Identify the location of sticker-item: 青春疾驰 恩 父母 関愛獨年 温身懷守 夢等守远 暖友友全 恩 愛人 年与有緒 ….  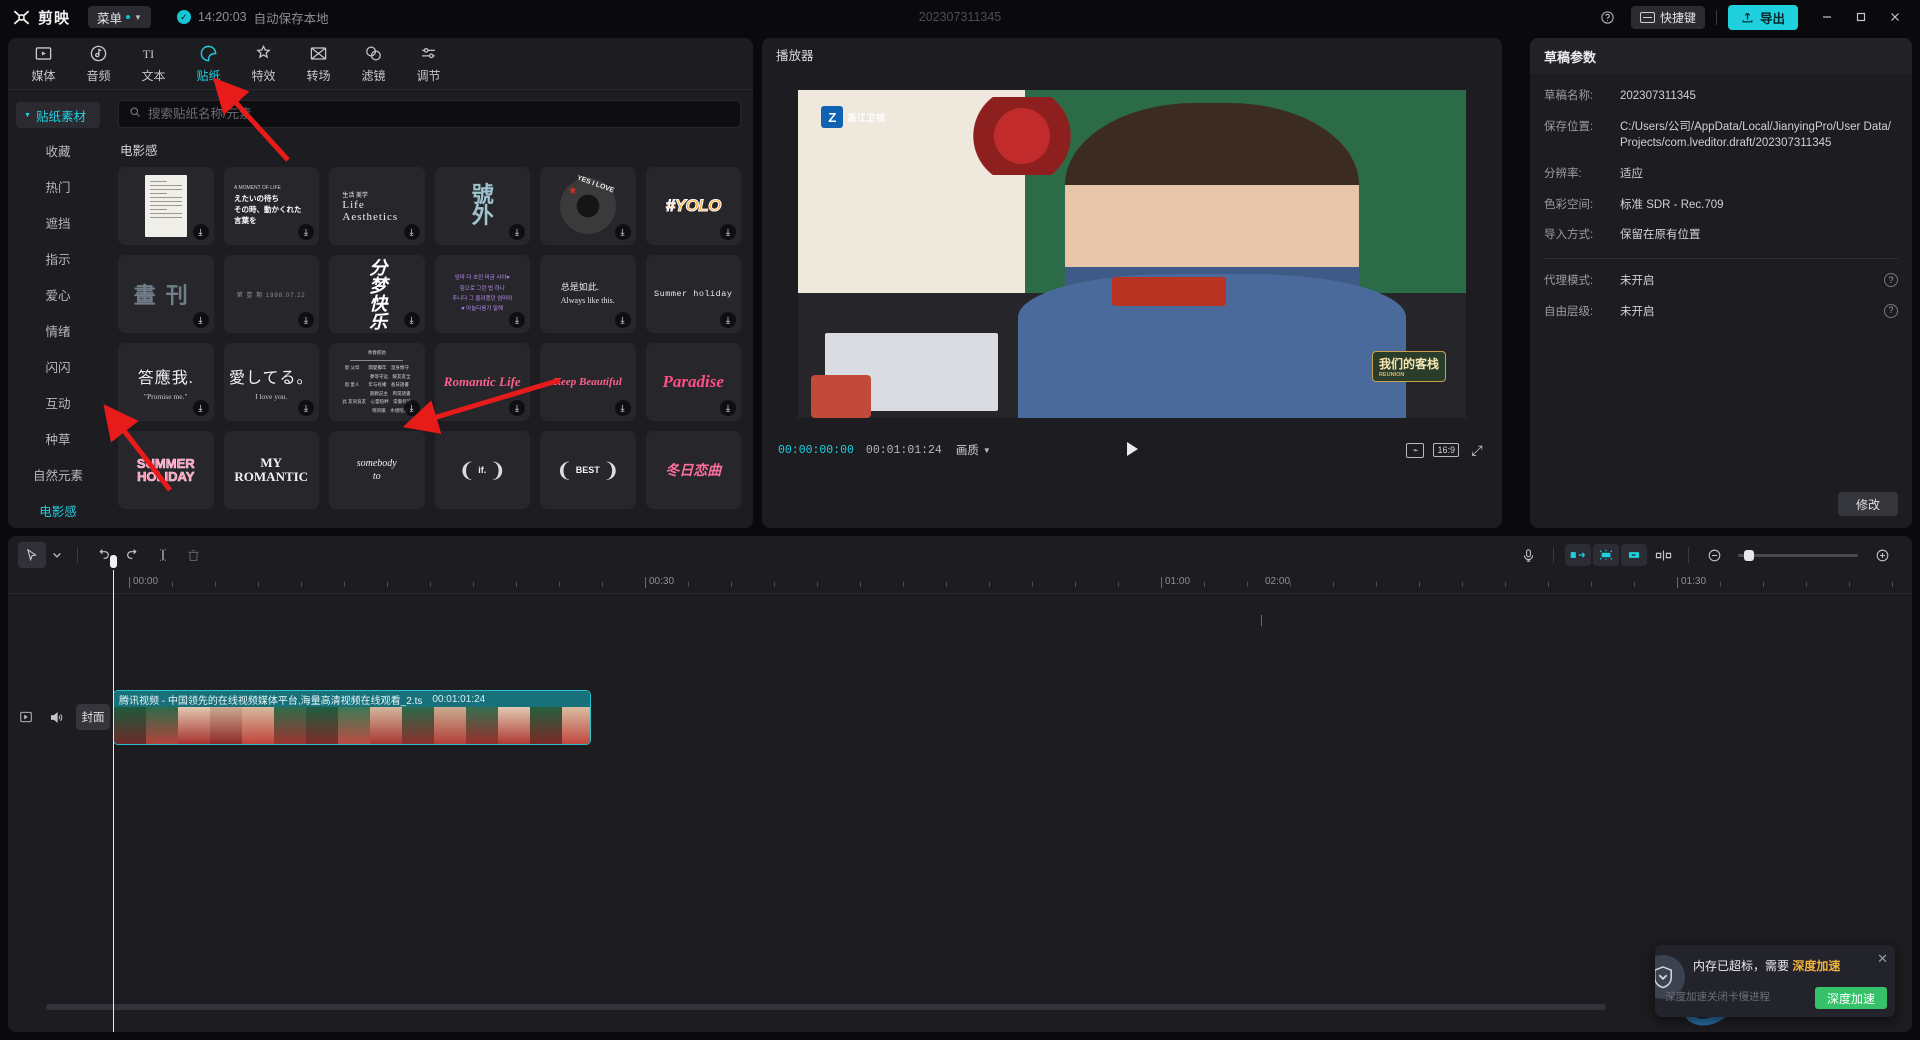
(377, 382).